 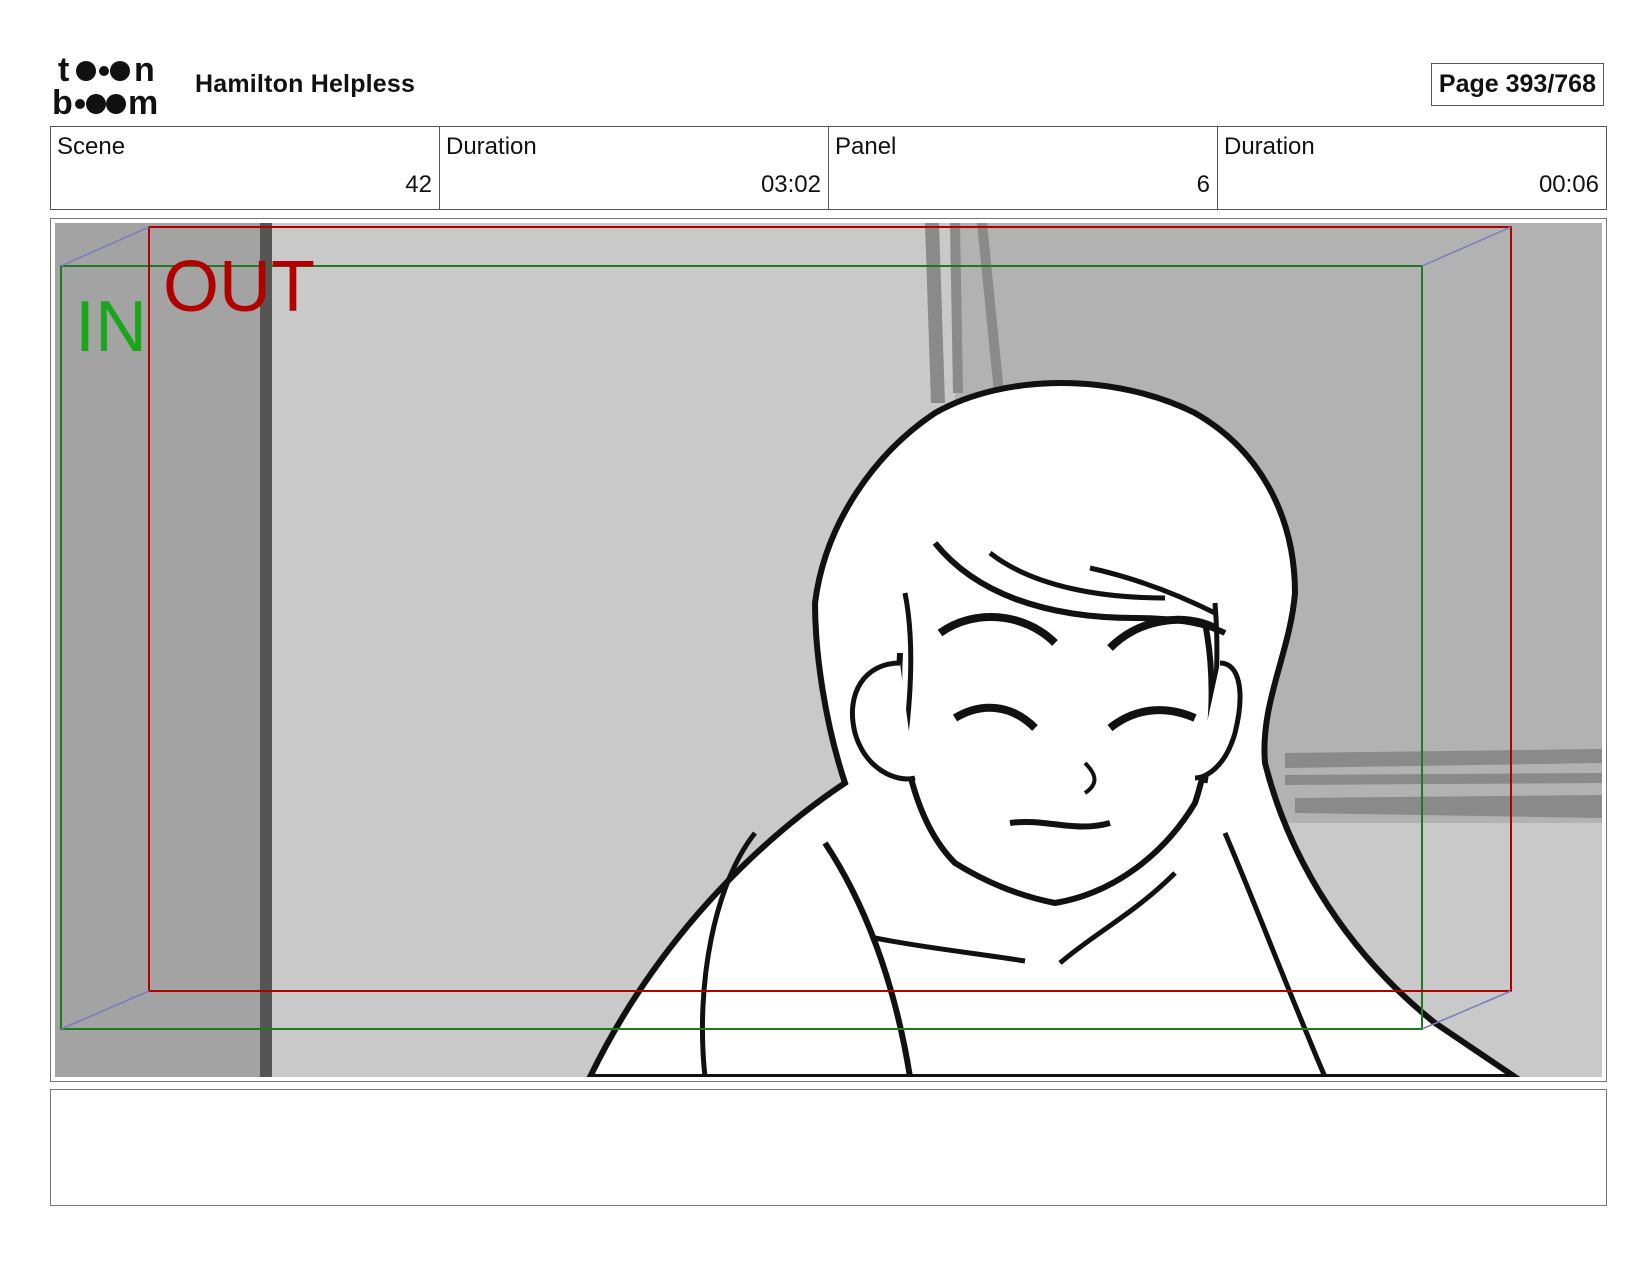 I want to click on panel-value: 6, so click(x=1203, y=184).